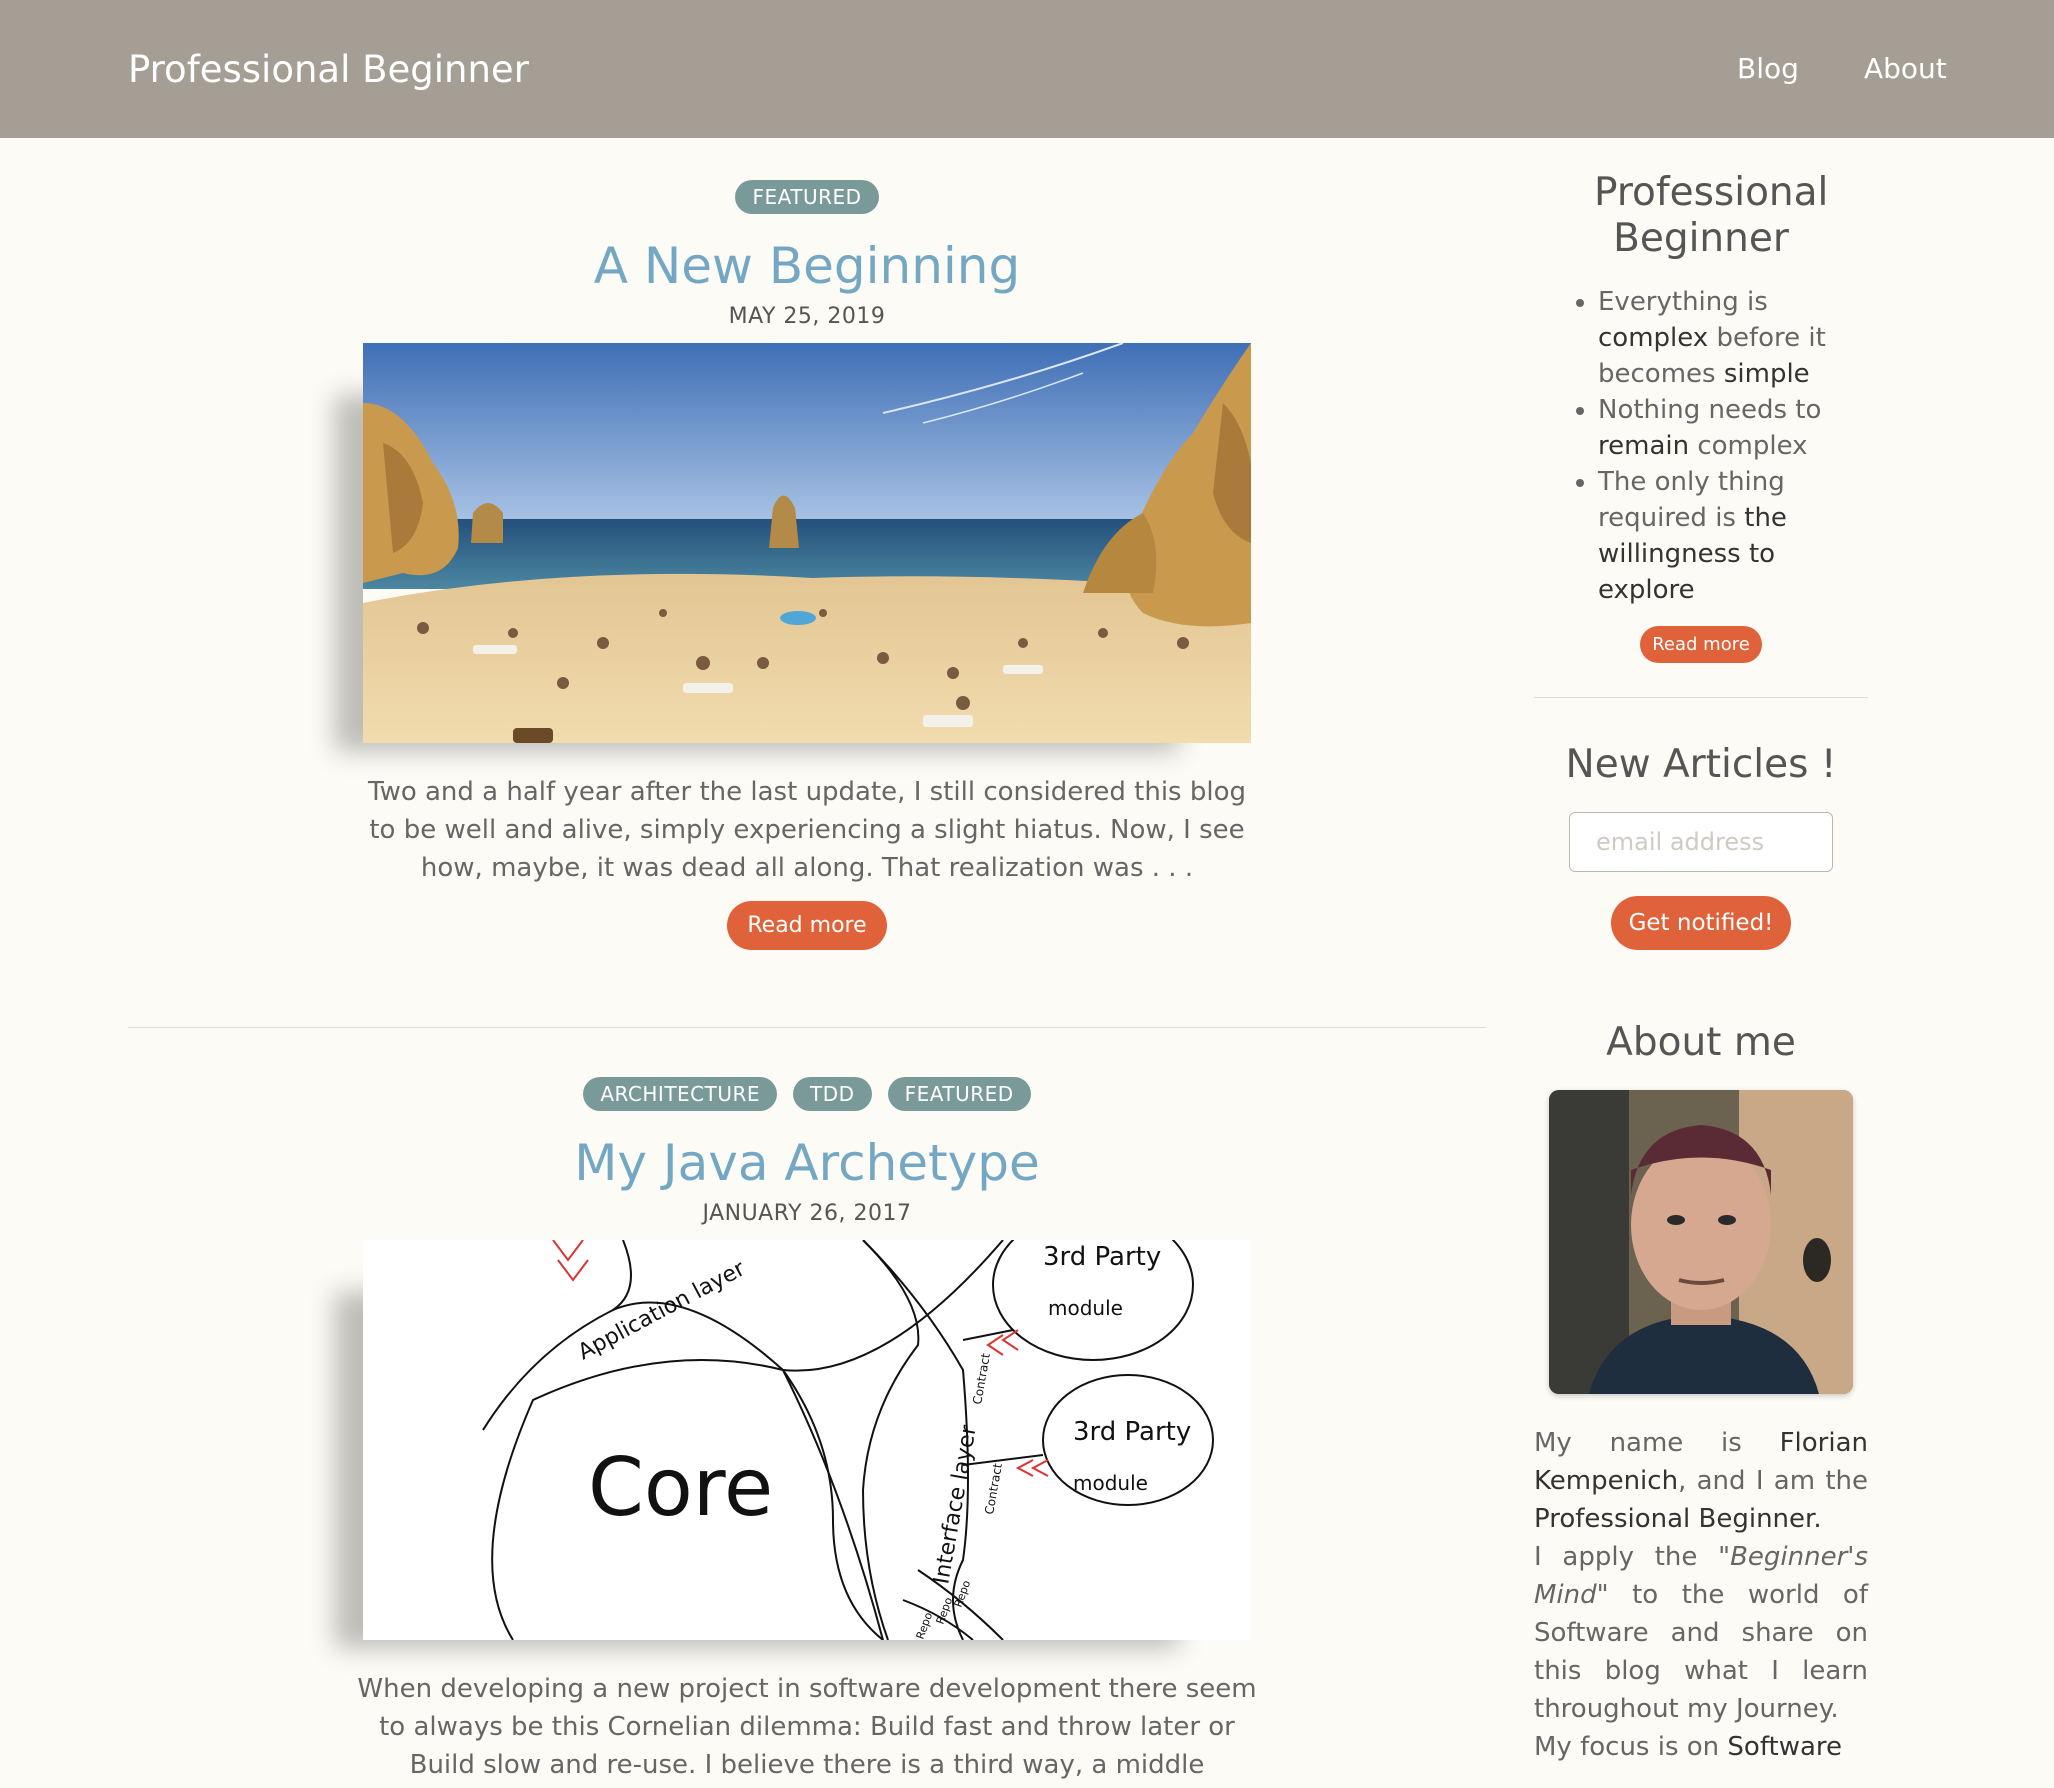  I want to click on post-image, so click(807, 543).